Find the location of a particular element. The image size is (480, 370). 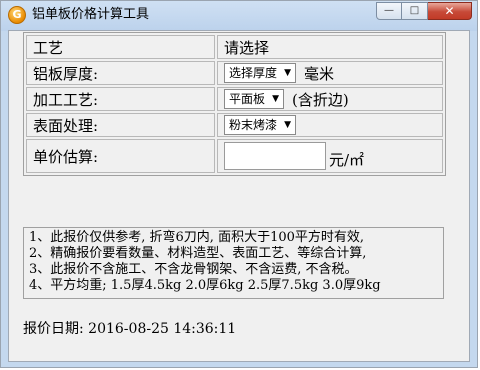

price-unit: 元/㎡ is located at coordinates (347, 160).